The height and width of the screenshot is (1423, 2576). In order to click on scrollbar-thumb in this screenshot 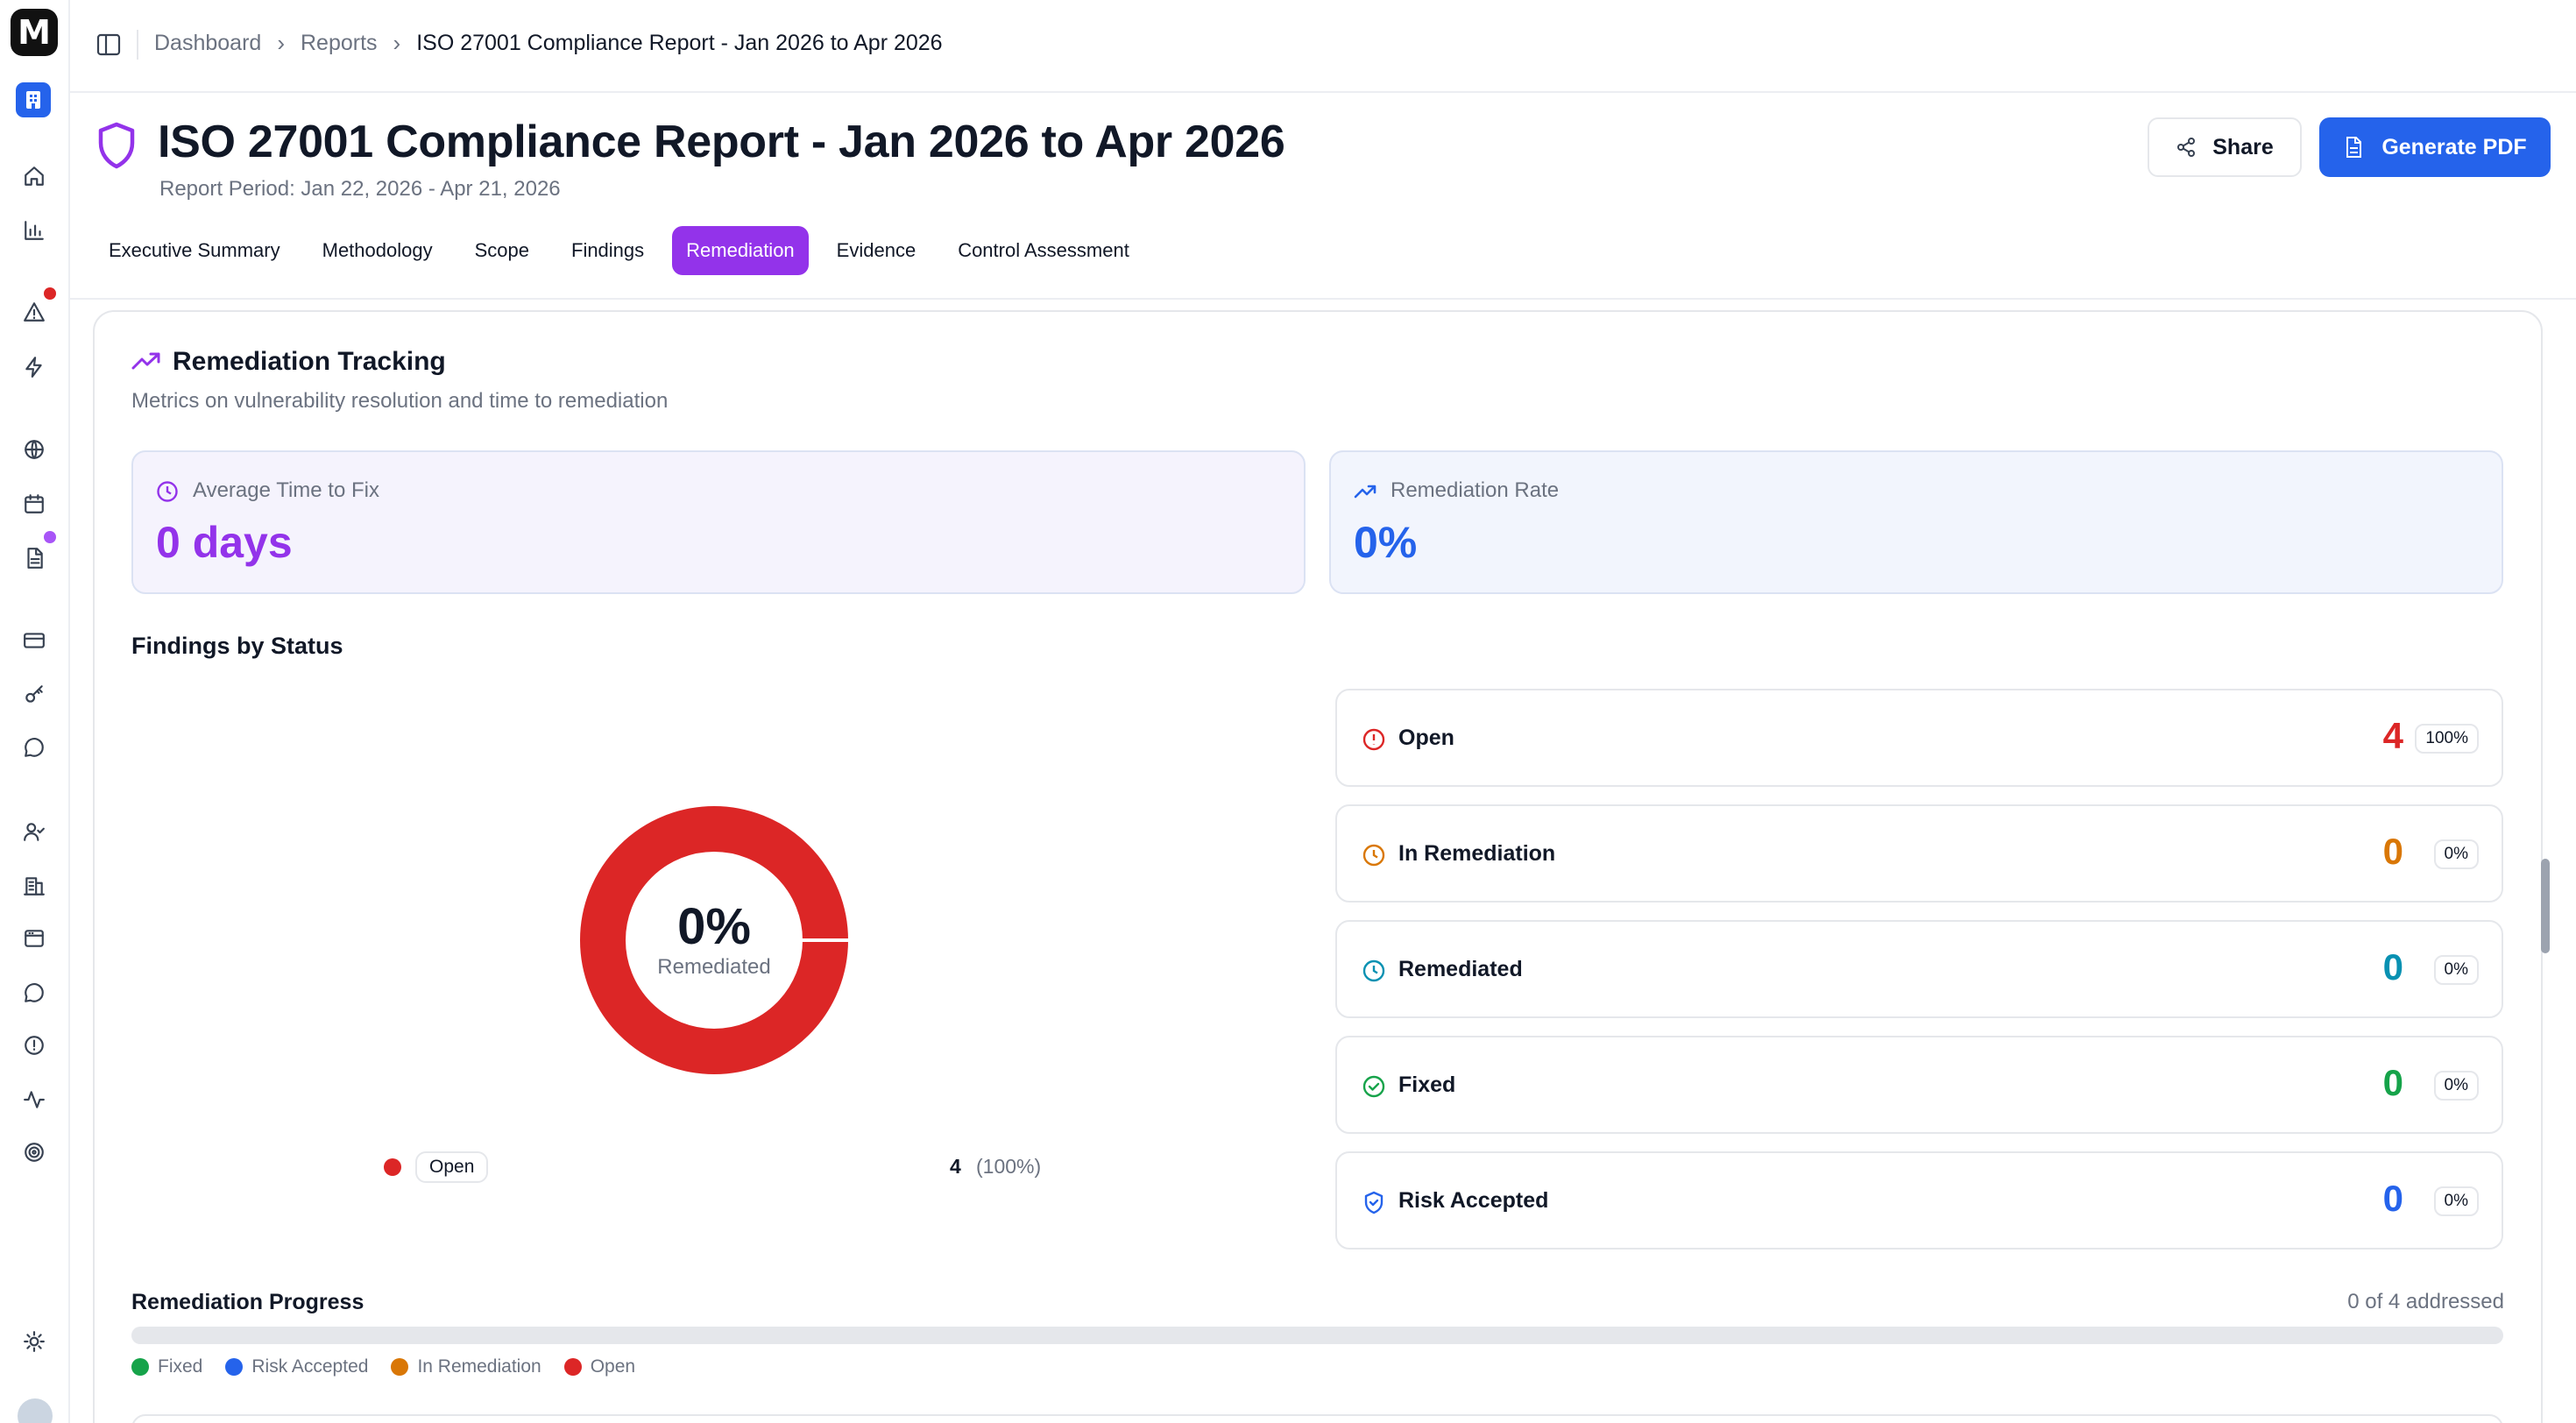, I will do `click(2545, 906)`.